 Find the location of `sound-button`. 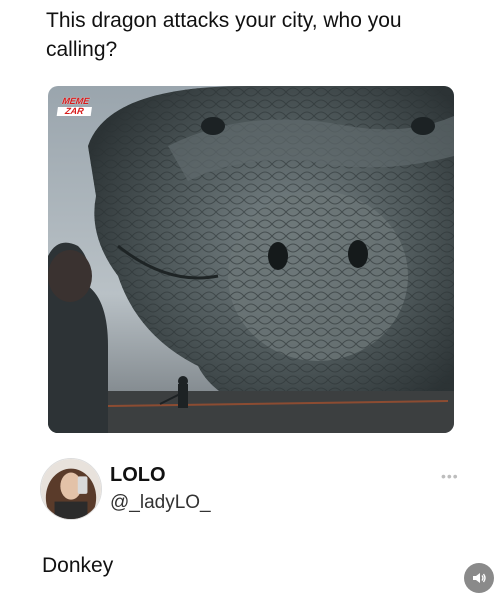

sound-button is located at coordinates (479, 578).